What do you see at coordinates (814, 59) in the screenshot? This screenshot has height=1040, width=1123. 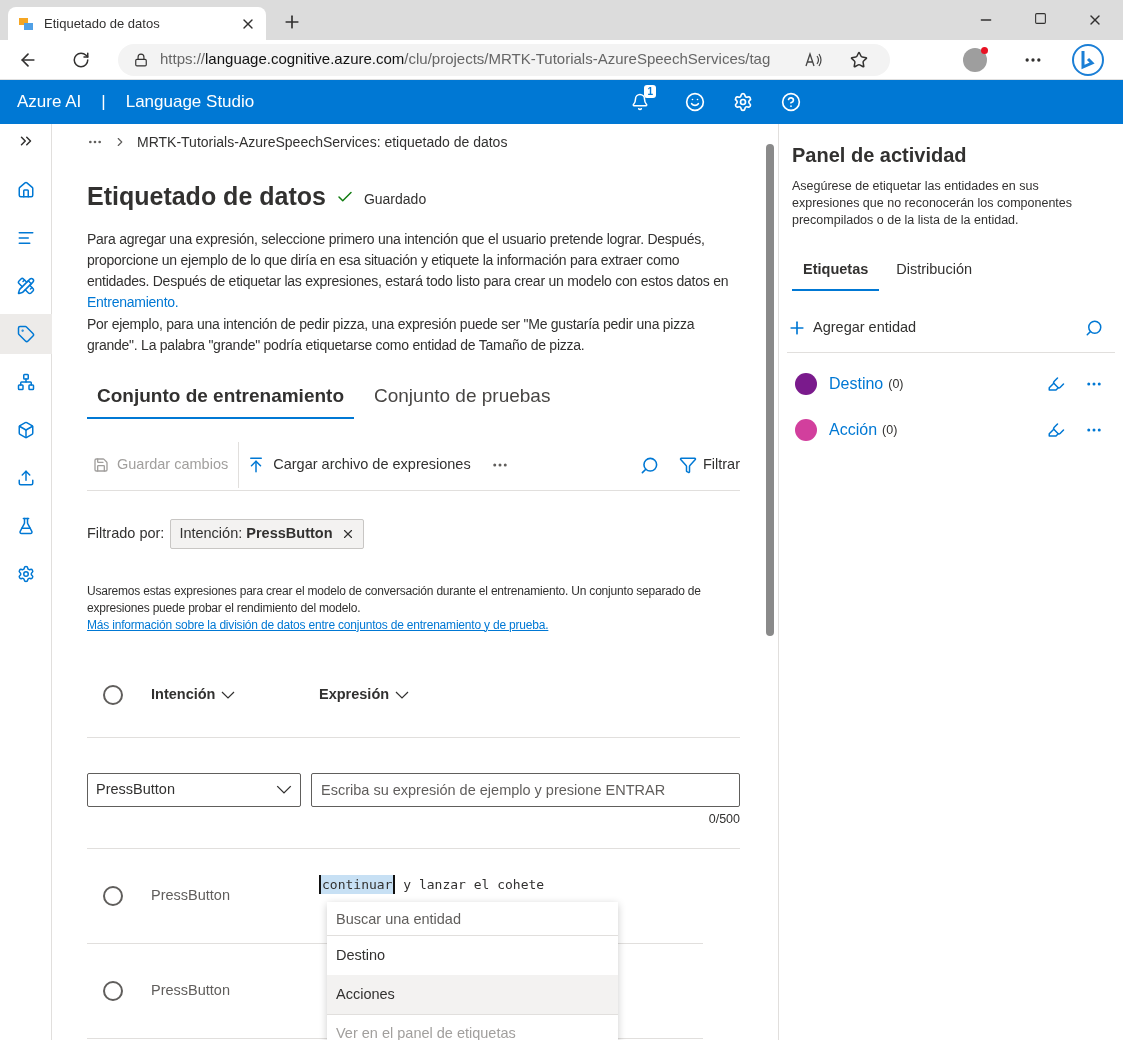 I see `read-aloud-icon` at bounding box center [814, 59].